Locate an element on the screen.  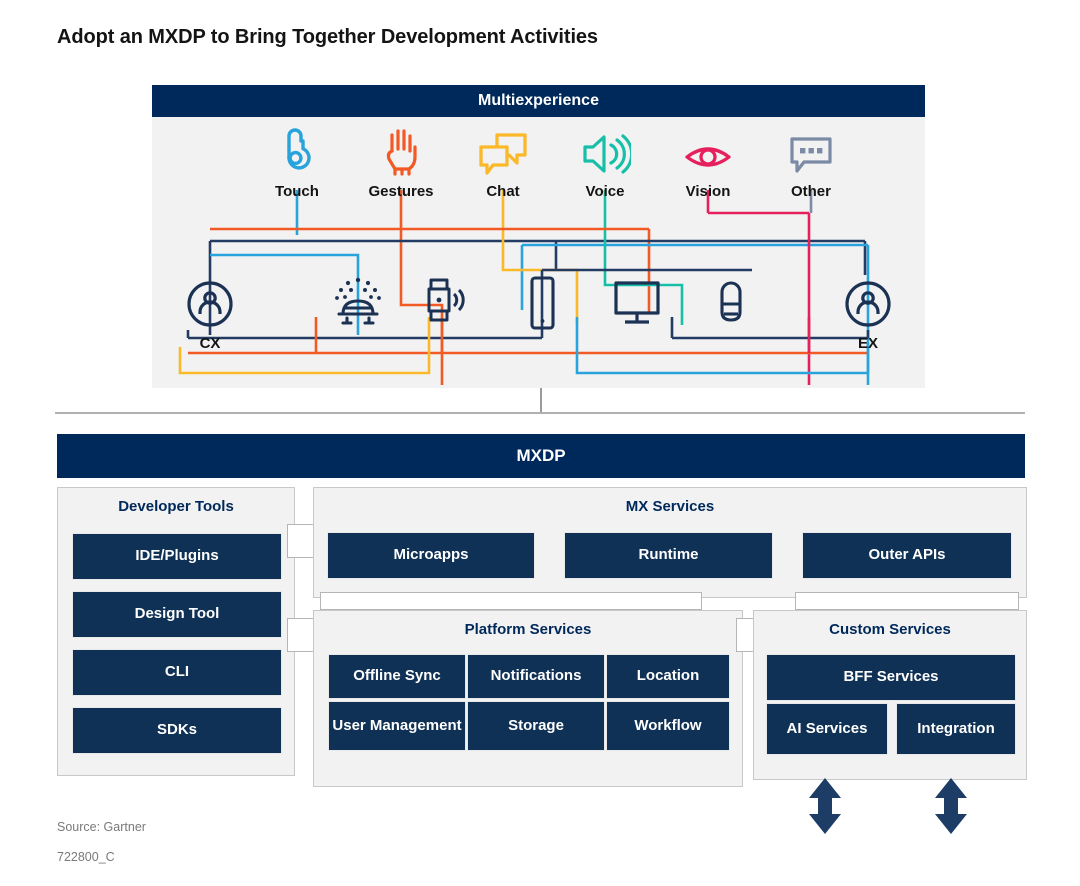
device-smart-speaker is located at coordinates (731, 305).